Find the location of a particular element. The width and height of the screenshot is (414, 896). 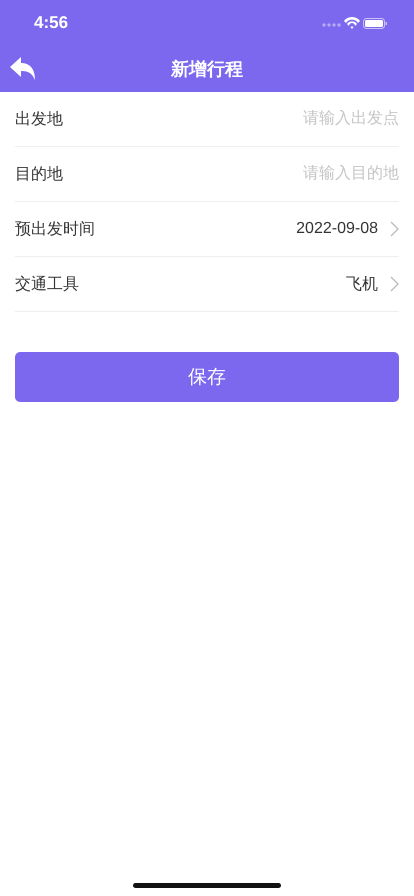

wifi-icon is located at coordinates (352, 23).